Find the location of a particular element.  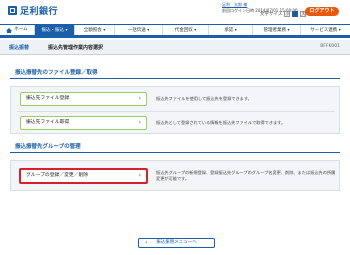

group-manage-button: グループの登録／変更／削除 › is located at coordinates (83, 176).